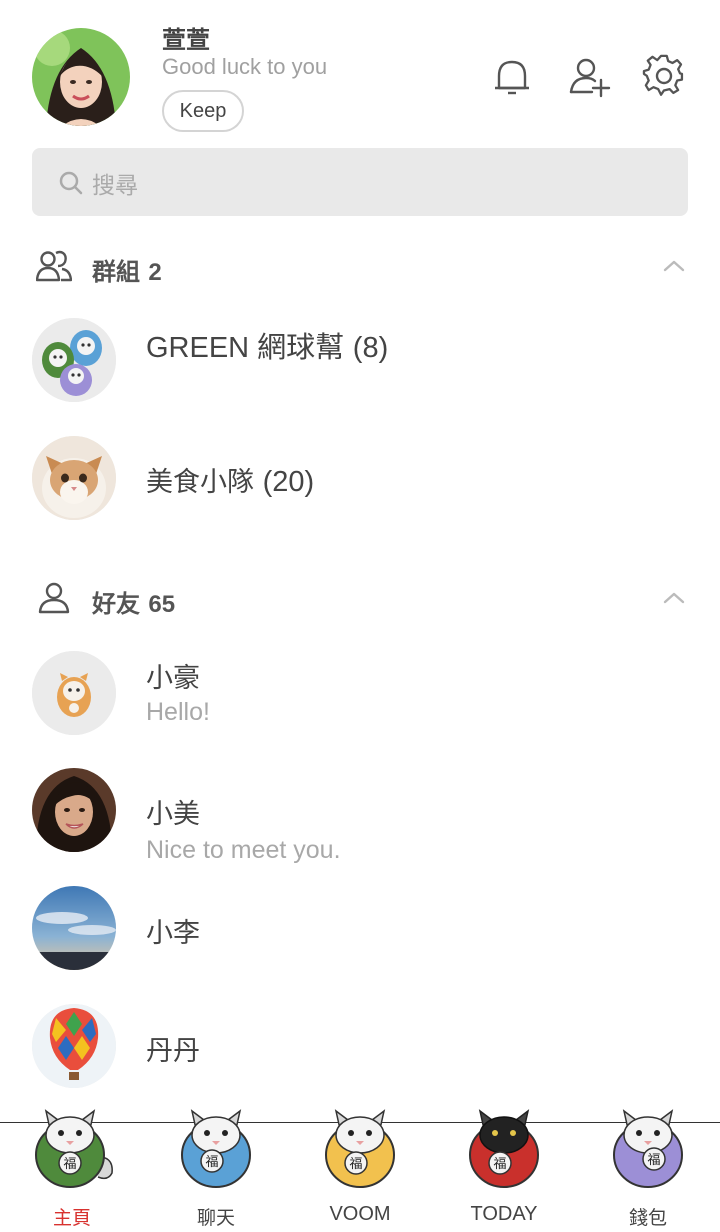  What do you see at coordinates (360, 1214) in the screenshot?
I see `tab-voom-label: VOOM` at bounding box center [360, 1214].